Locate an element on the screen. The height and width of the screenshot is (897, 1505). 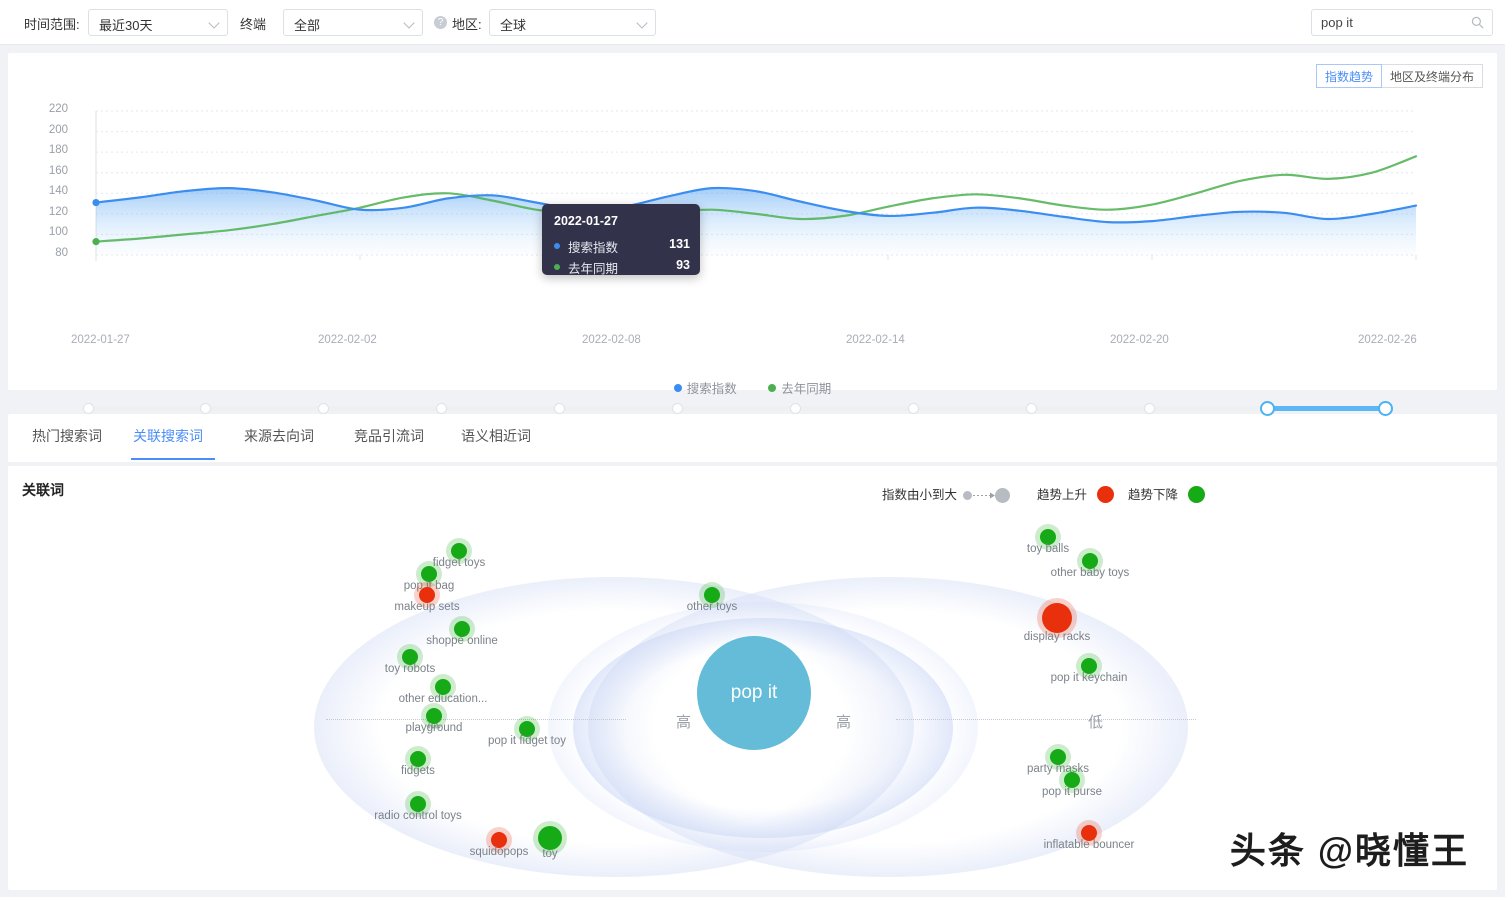
y-axis-tick: 140 is located at coordinates (58, 191).